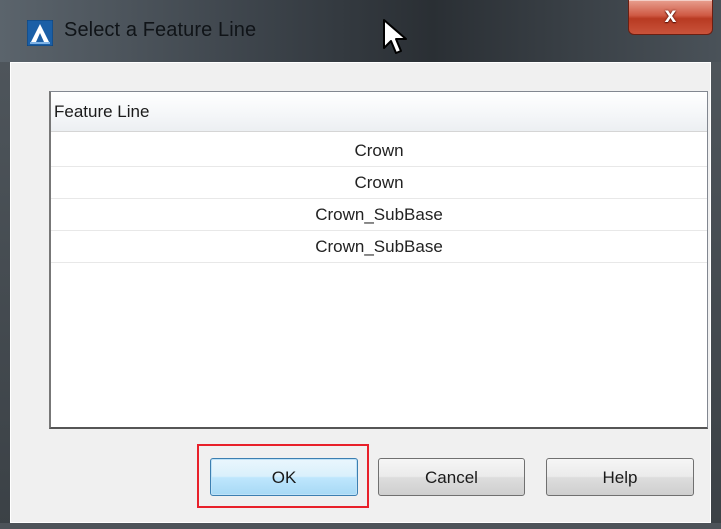 This screenshot has height=529, width=721. What do you see at coordinates (395, 36) in the screenshot?
I see `mouse-pointer-icon` at bounding box center [395, 36].